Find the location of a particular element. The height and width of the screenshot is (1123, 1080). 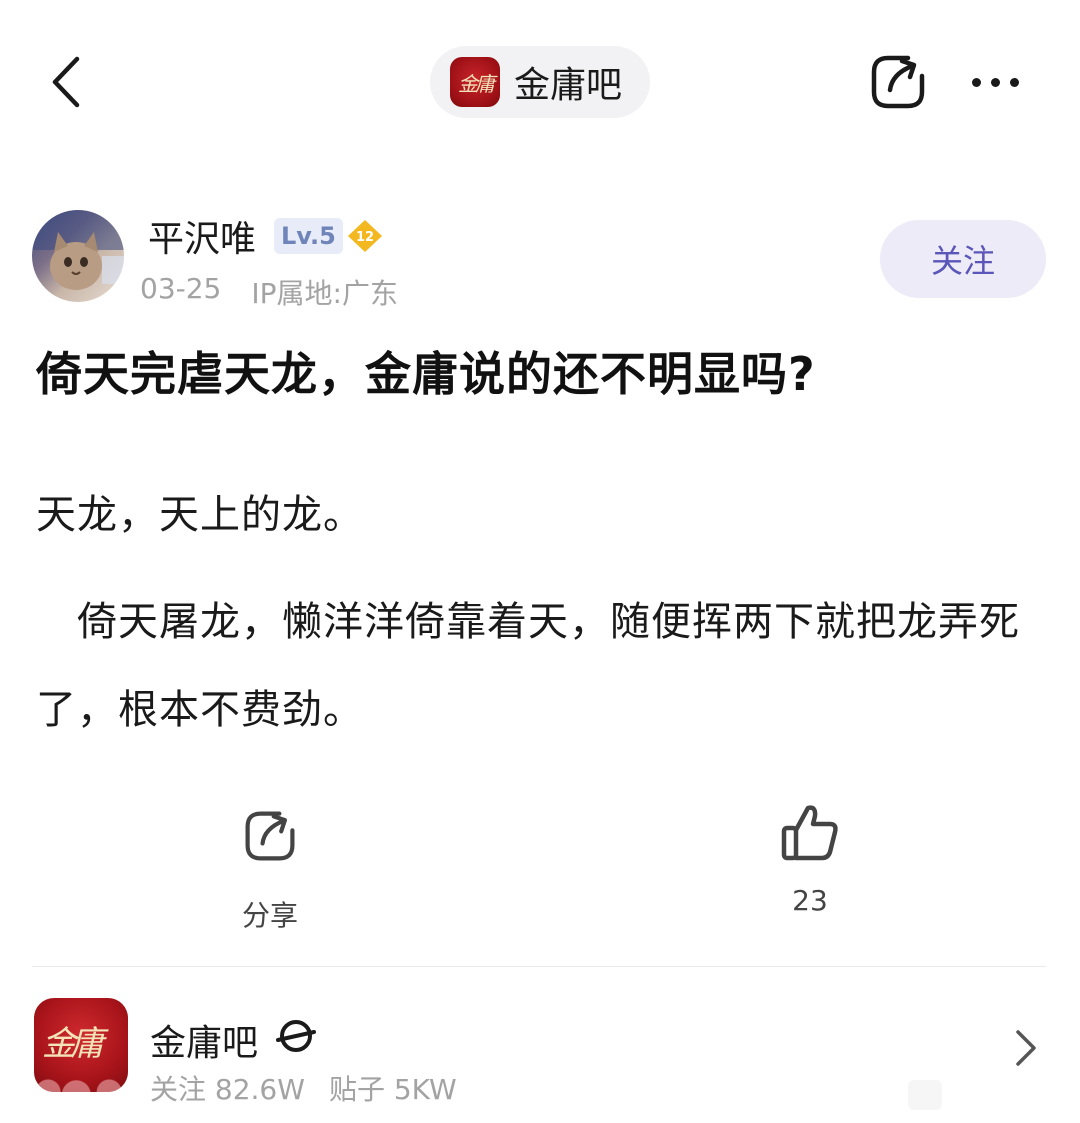

forum-header-pill: 金庸 金庸吧 is located at coordinates (540, 82).